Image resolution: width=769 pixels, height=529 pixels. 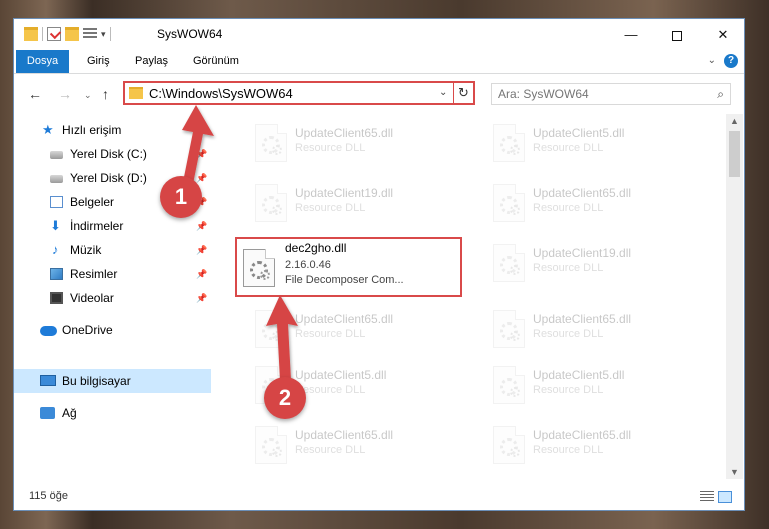 What do you see at coordinates (707, 497) in the screenshot?
I see `details-view-icon` at bounding box center [707, 497].